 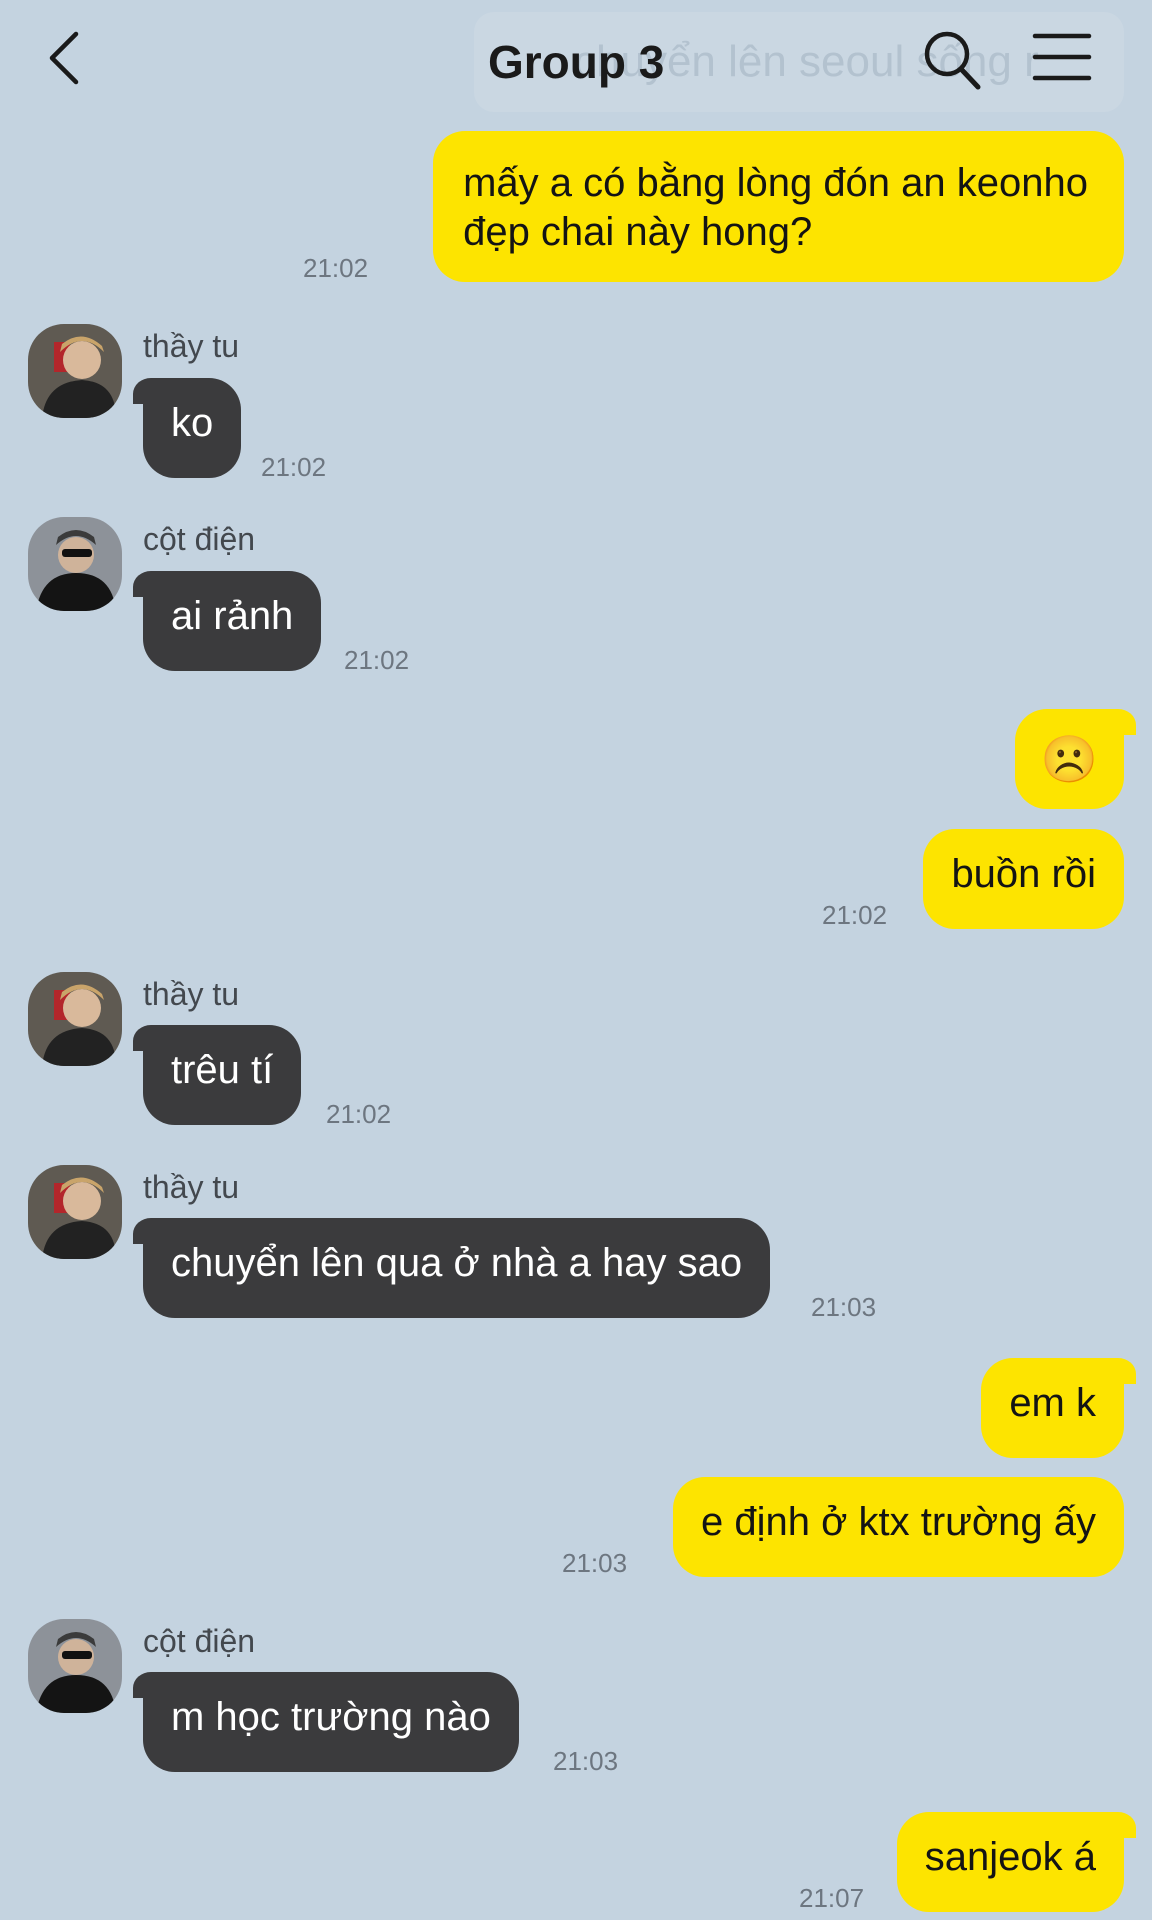 I want to click on message-text: chuyển lên qua ở nhà a hay sao, so click(x=457, y=1263).